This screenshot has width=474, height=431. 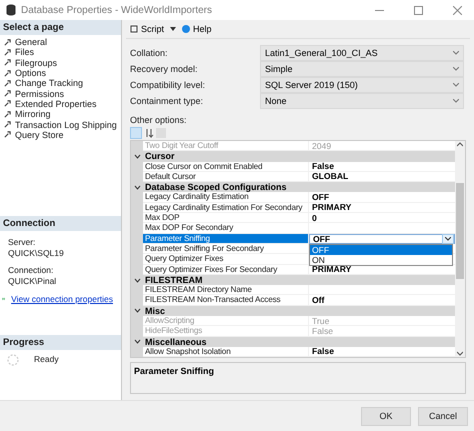 What do you see at coordinates (381, 249) in the screenshot?
I see `dropdown-option: OFF` at bounding box center [381, 249].